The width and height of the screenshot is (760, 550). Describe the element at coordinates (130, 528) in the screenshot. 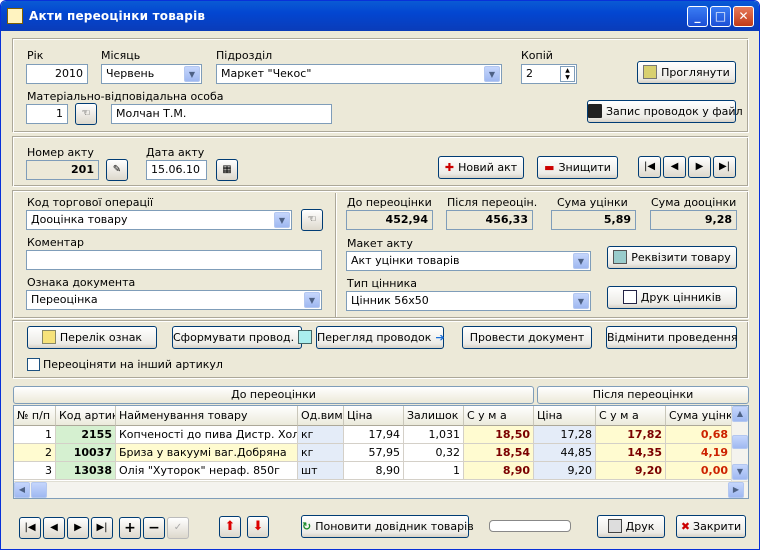

I see `grid-add-button: +` at that location.